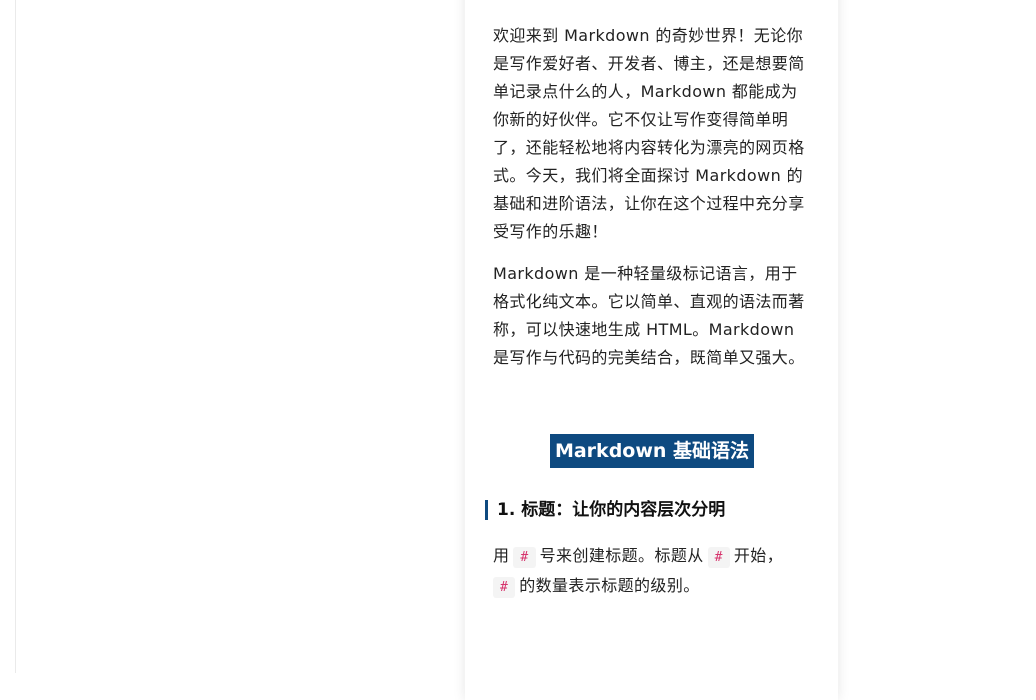  I want to click on heading-syntax-paragraph: 用 # 号来创建标题。标题从 # 开始， # 的数量表示标题的级别。, so click(652, 572).